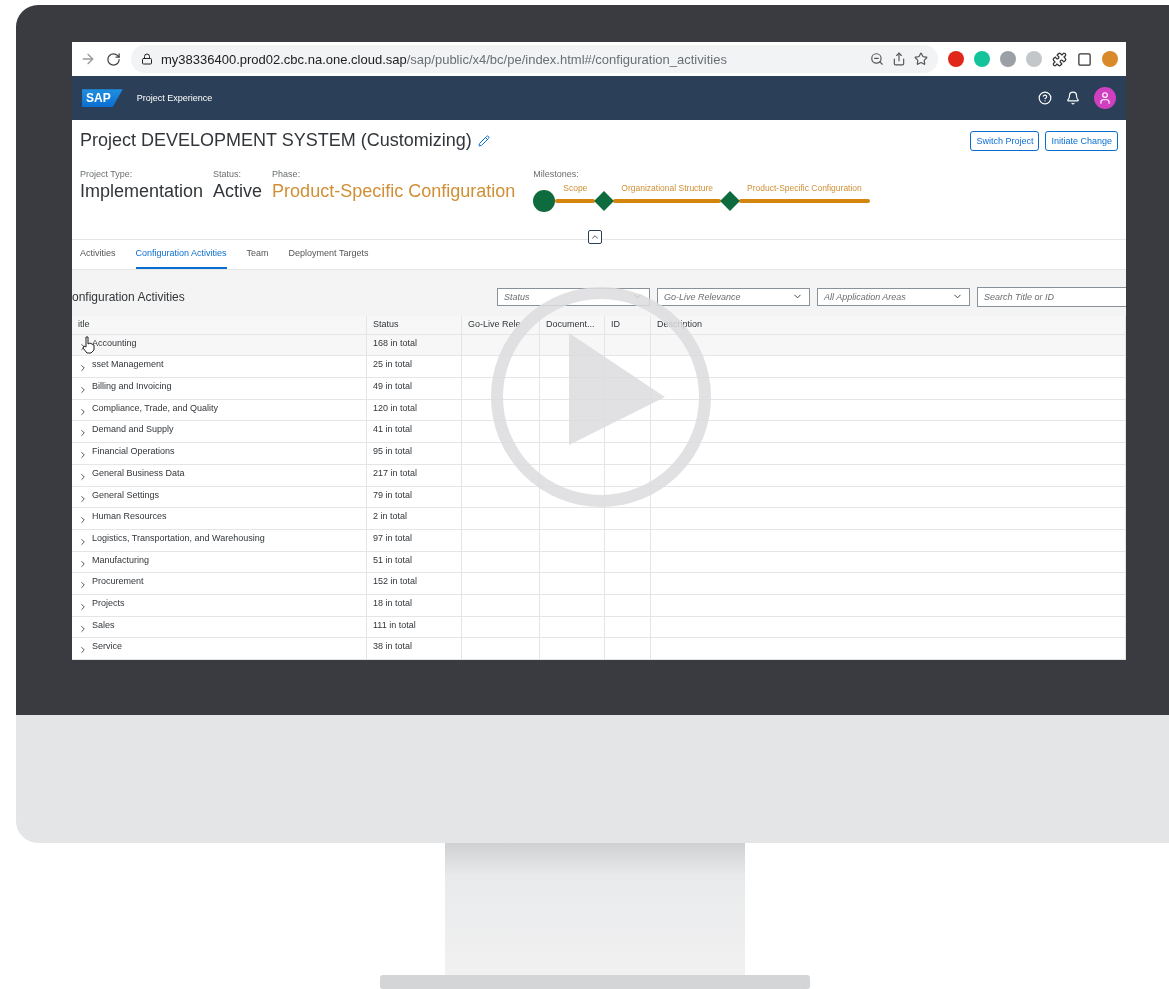  I want to click on extensions-icon, so click(1059, 59).